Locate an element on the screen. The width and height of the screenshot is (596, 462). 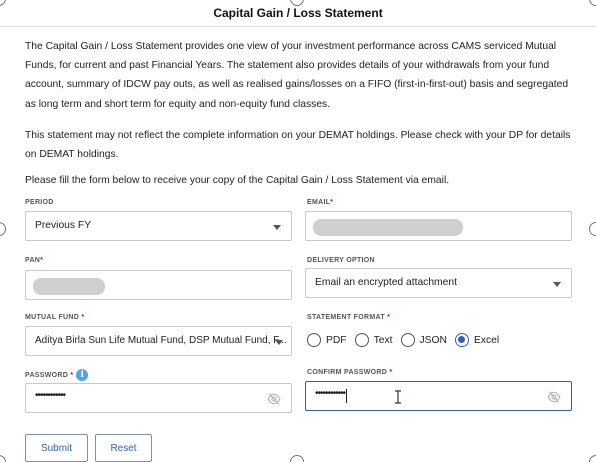
format-option-excel: Excel is located at coordinates (477, 340).